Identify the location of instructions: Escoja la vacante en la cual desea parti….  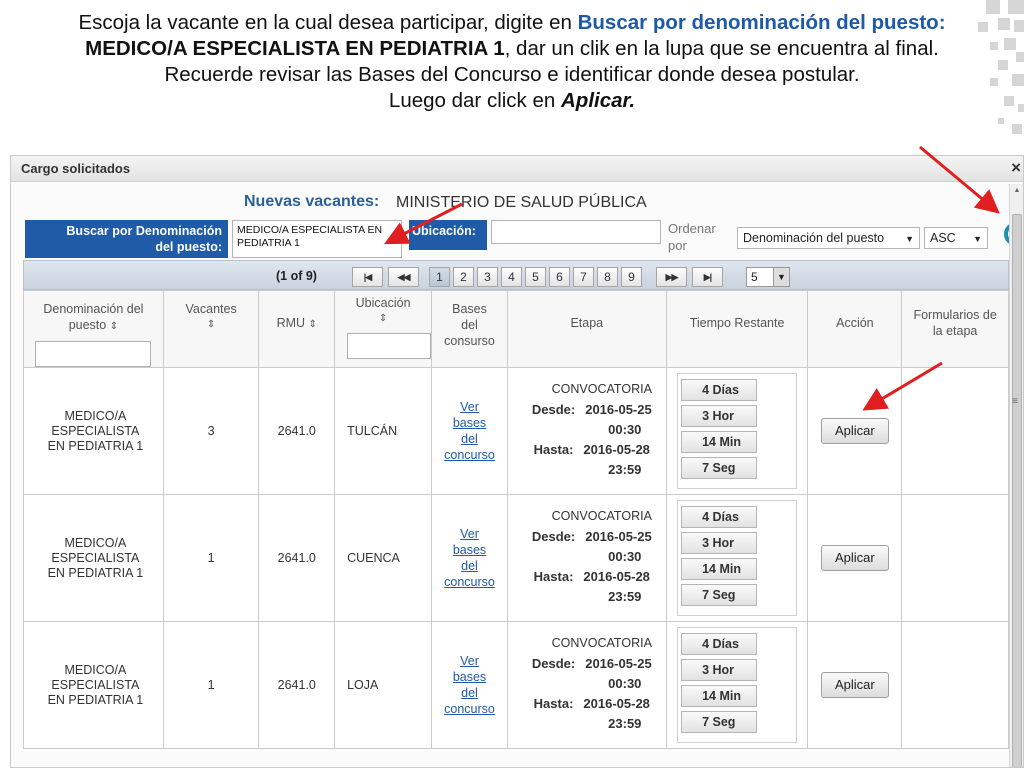
(512, 62).